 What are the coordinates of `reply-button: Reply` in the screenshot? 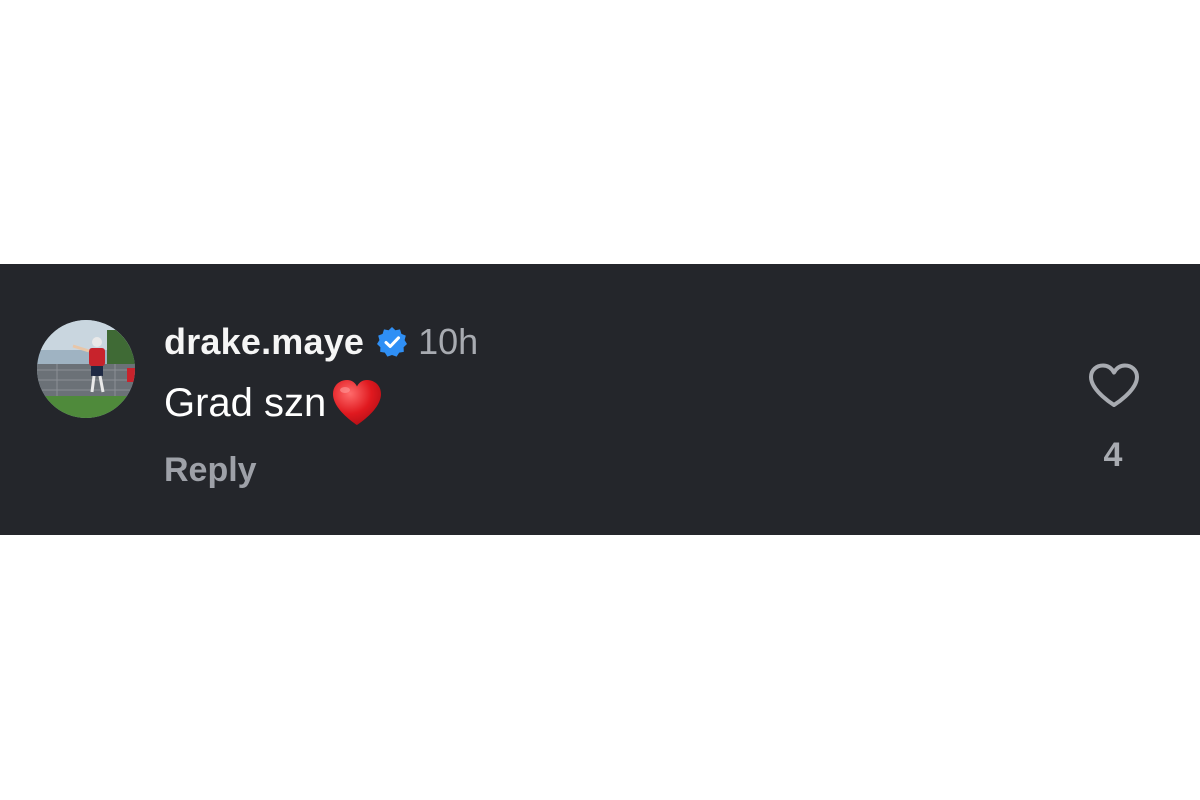 It's located at (210, 470).